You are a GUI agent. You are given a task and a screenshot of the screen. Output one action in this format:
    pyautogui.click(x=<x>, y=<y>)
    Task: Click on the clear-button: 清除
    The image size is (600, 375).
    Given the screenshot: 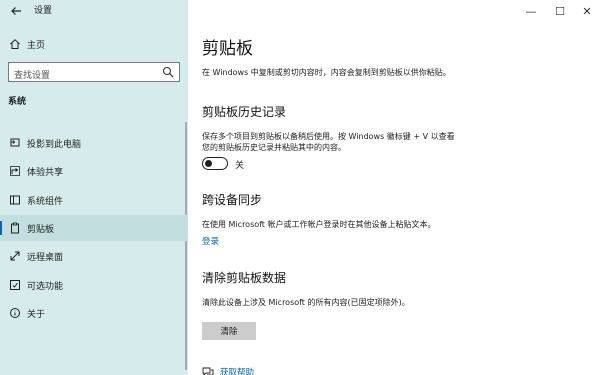 What is the action you would take?
    pyautogui.click(x=229, y=331)
    